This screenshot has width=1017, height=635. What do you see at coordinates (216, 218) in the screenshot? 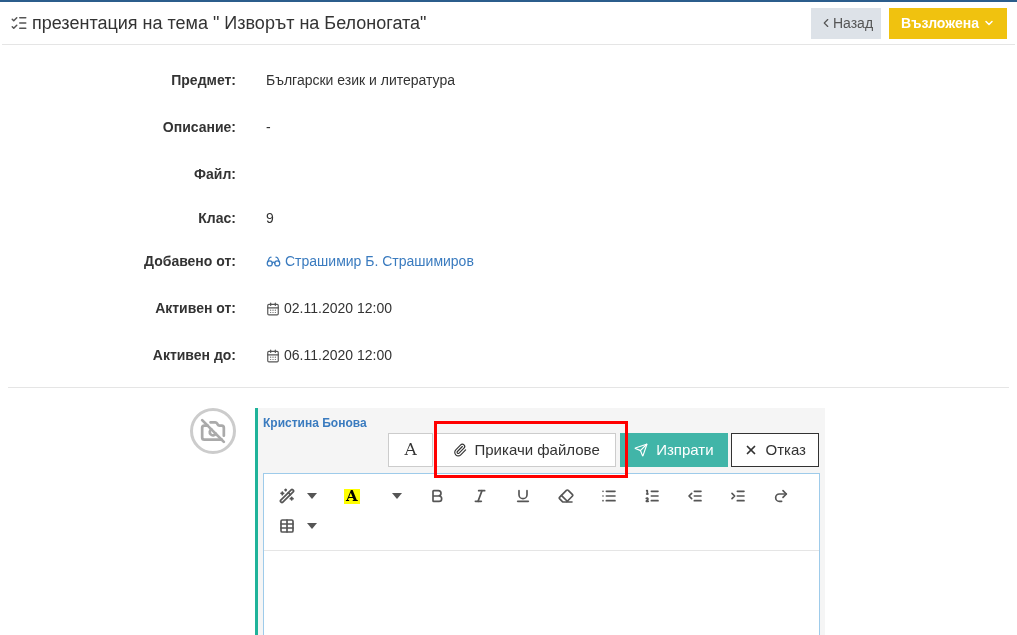
I see `field-label: Клас:` at bounding box center [216, 218].